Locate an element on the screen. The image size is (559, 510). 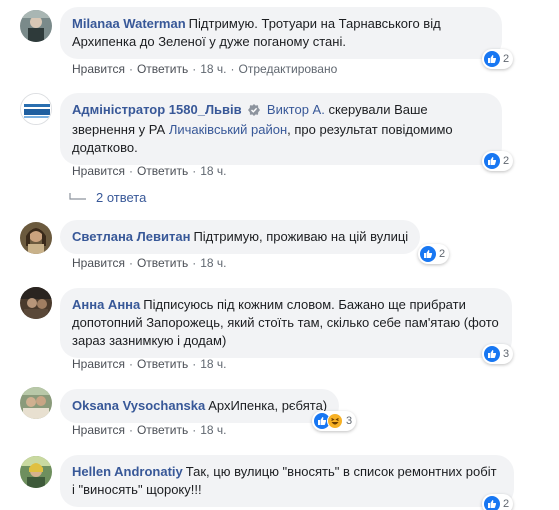
author-name: Oksana Vysochanska is located at coordinates (138, 405).